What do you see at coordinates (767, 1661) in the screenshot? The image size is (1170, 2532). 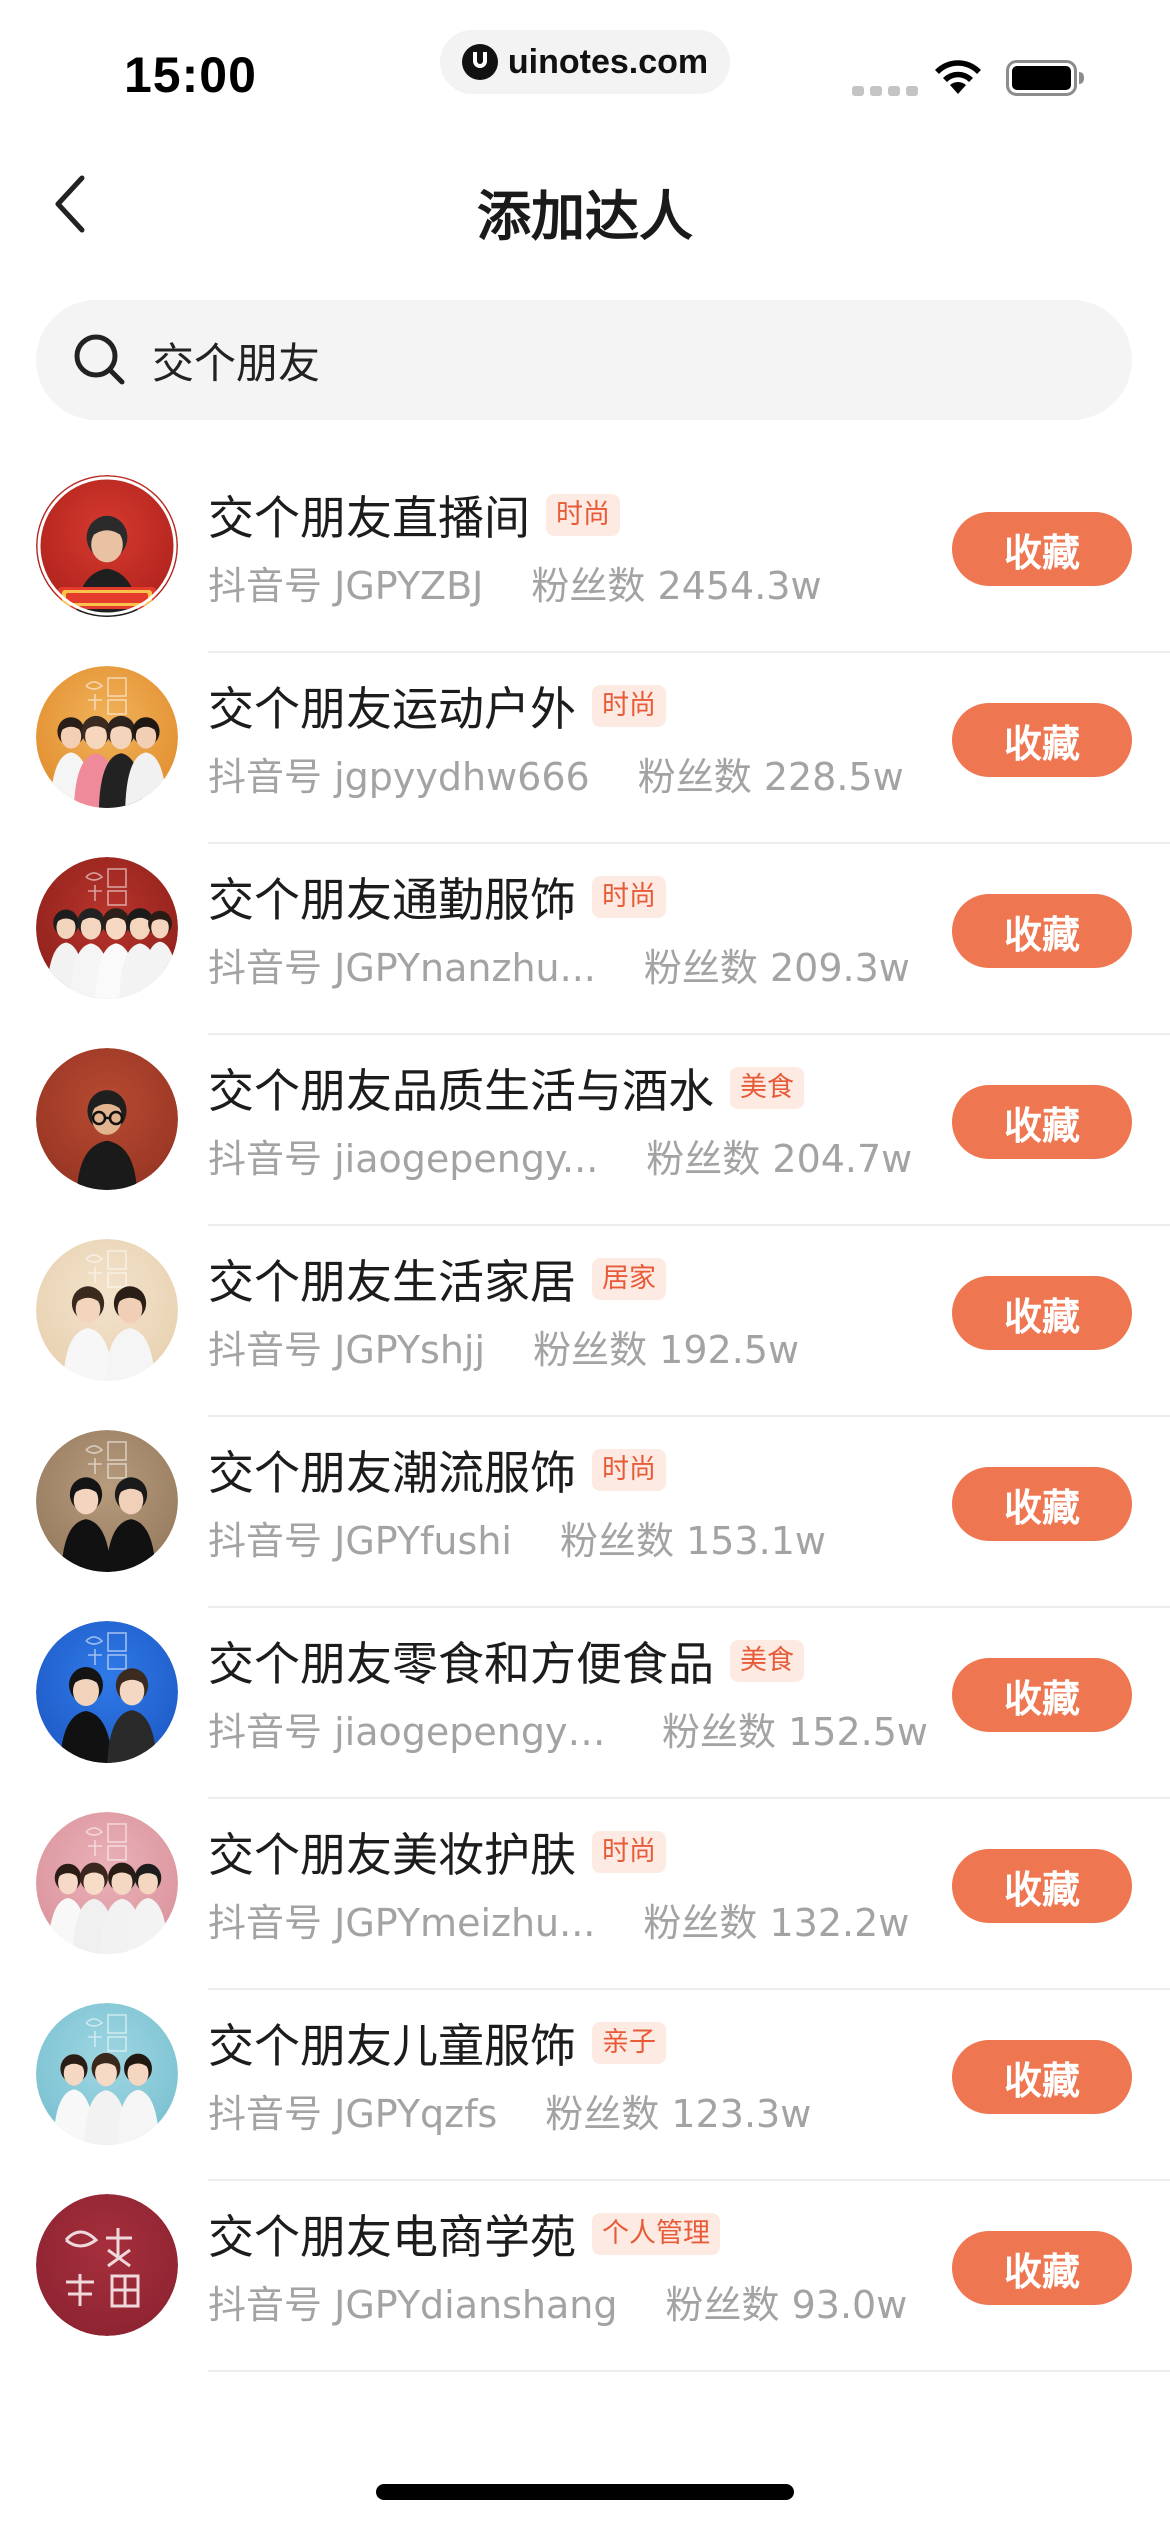 I see `category-tag: 美食` at bounding box center [767, 1661].